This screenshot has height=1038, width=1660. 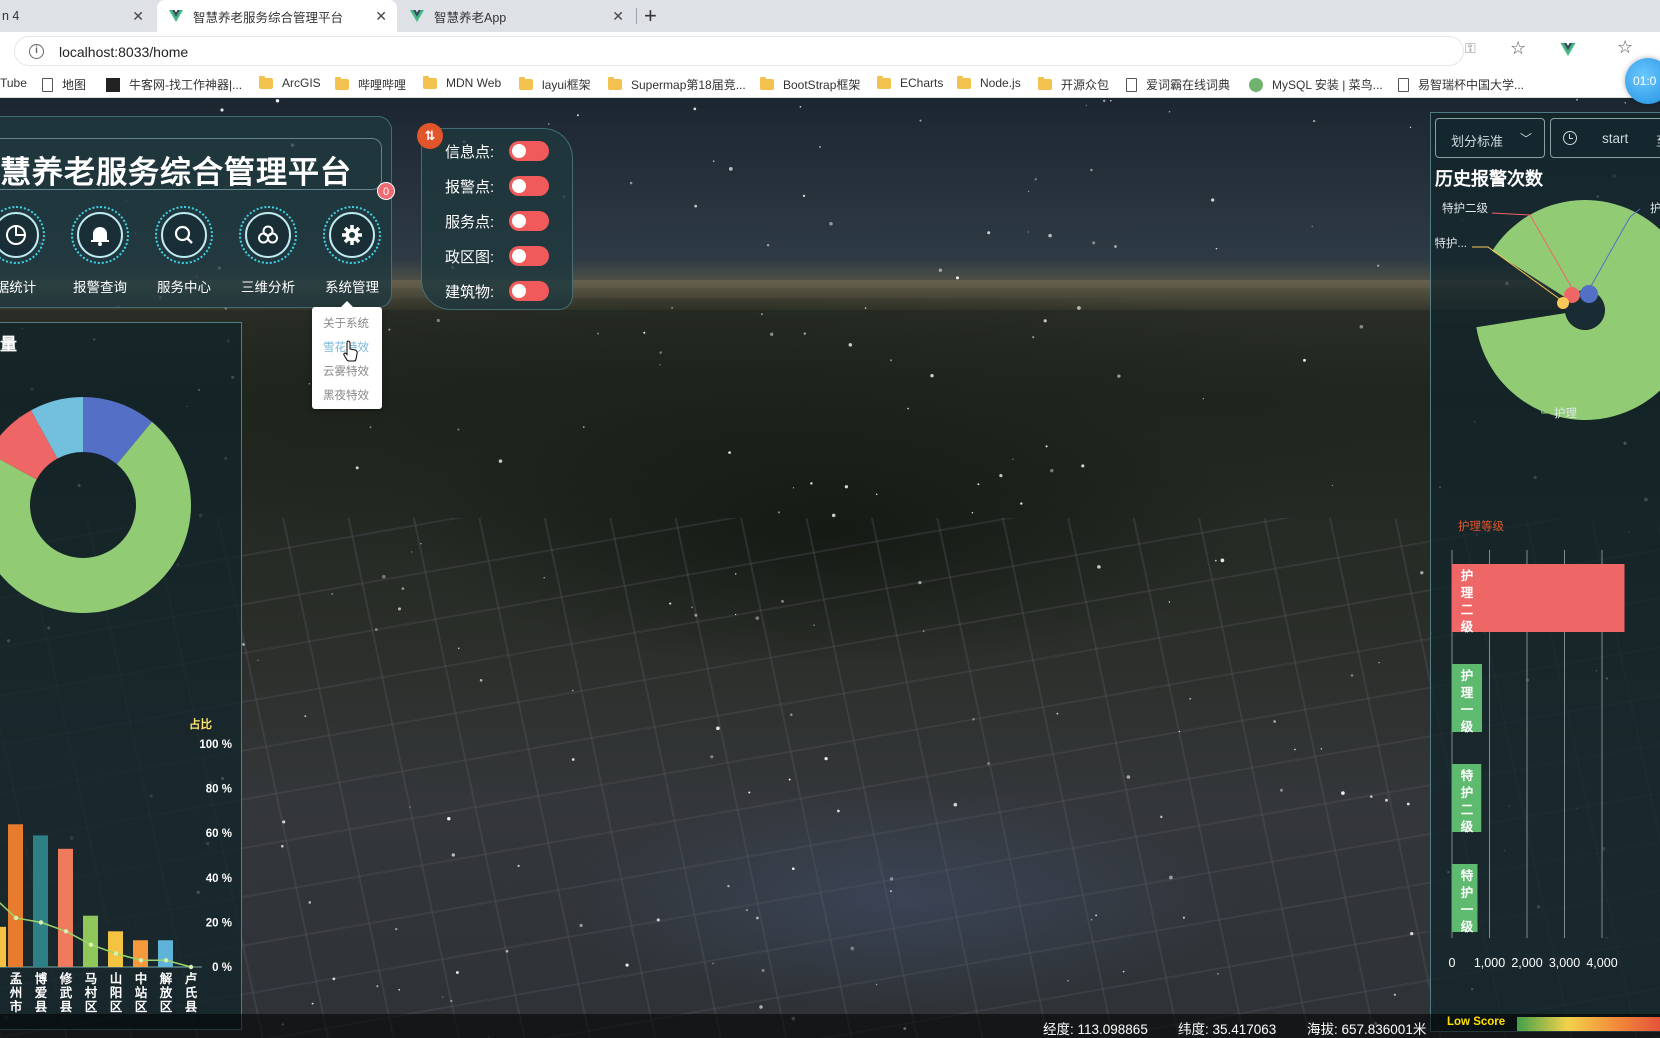 What do you see at coordinates (497, 291) in the screenshot?
I see `layer-toggle-buildings: 建筑物:` at bounding box center [497, 291].